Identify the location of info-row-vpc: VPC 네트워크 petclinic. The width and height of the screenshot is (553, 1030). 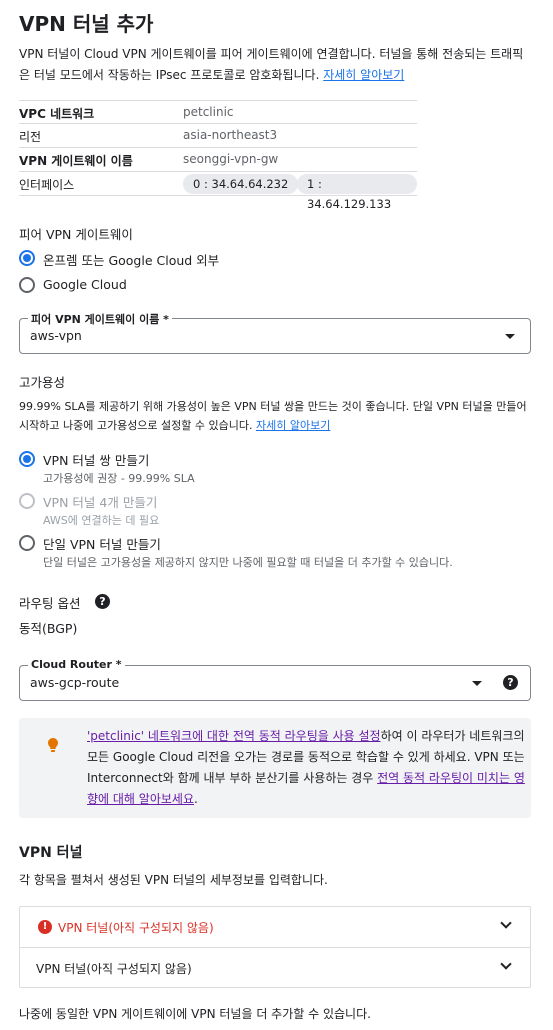
(218, 112).